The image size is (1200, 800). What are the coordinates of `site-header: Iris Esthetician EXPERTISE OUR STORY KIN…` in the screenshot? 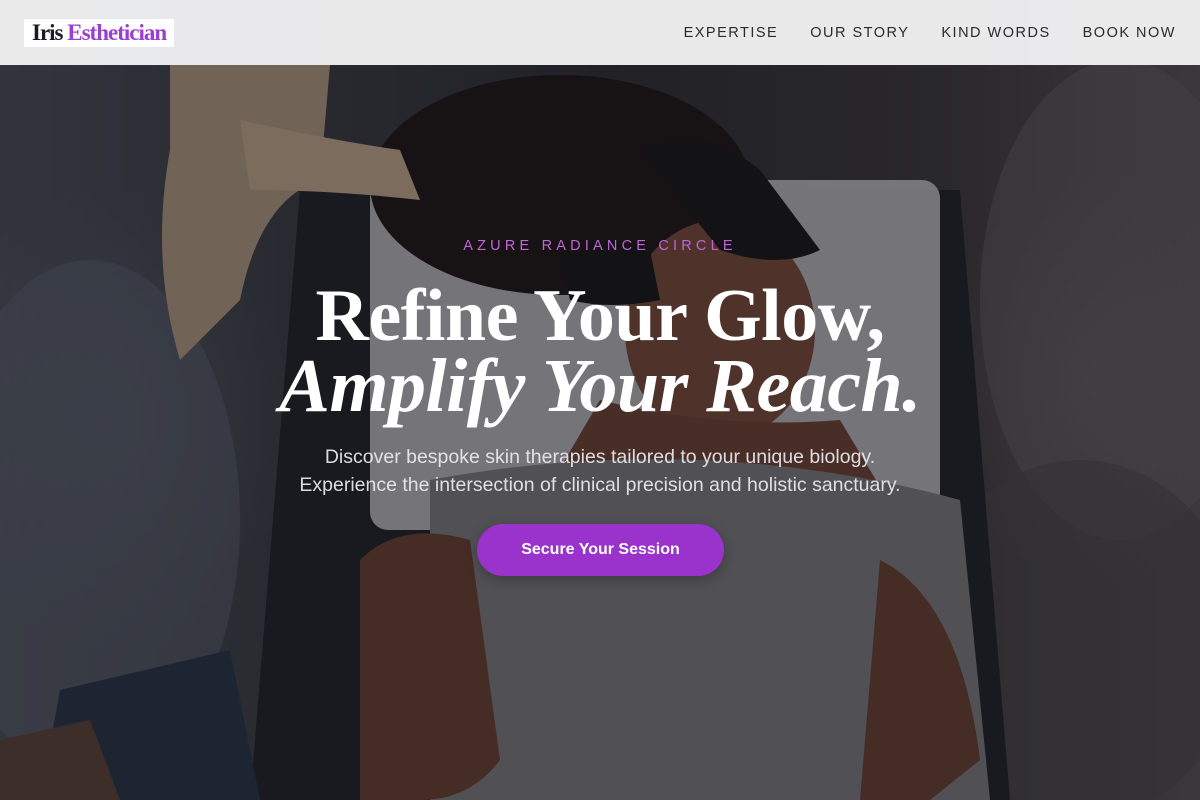 It's located at (600, 32).